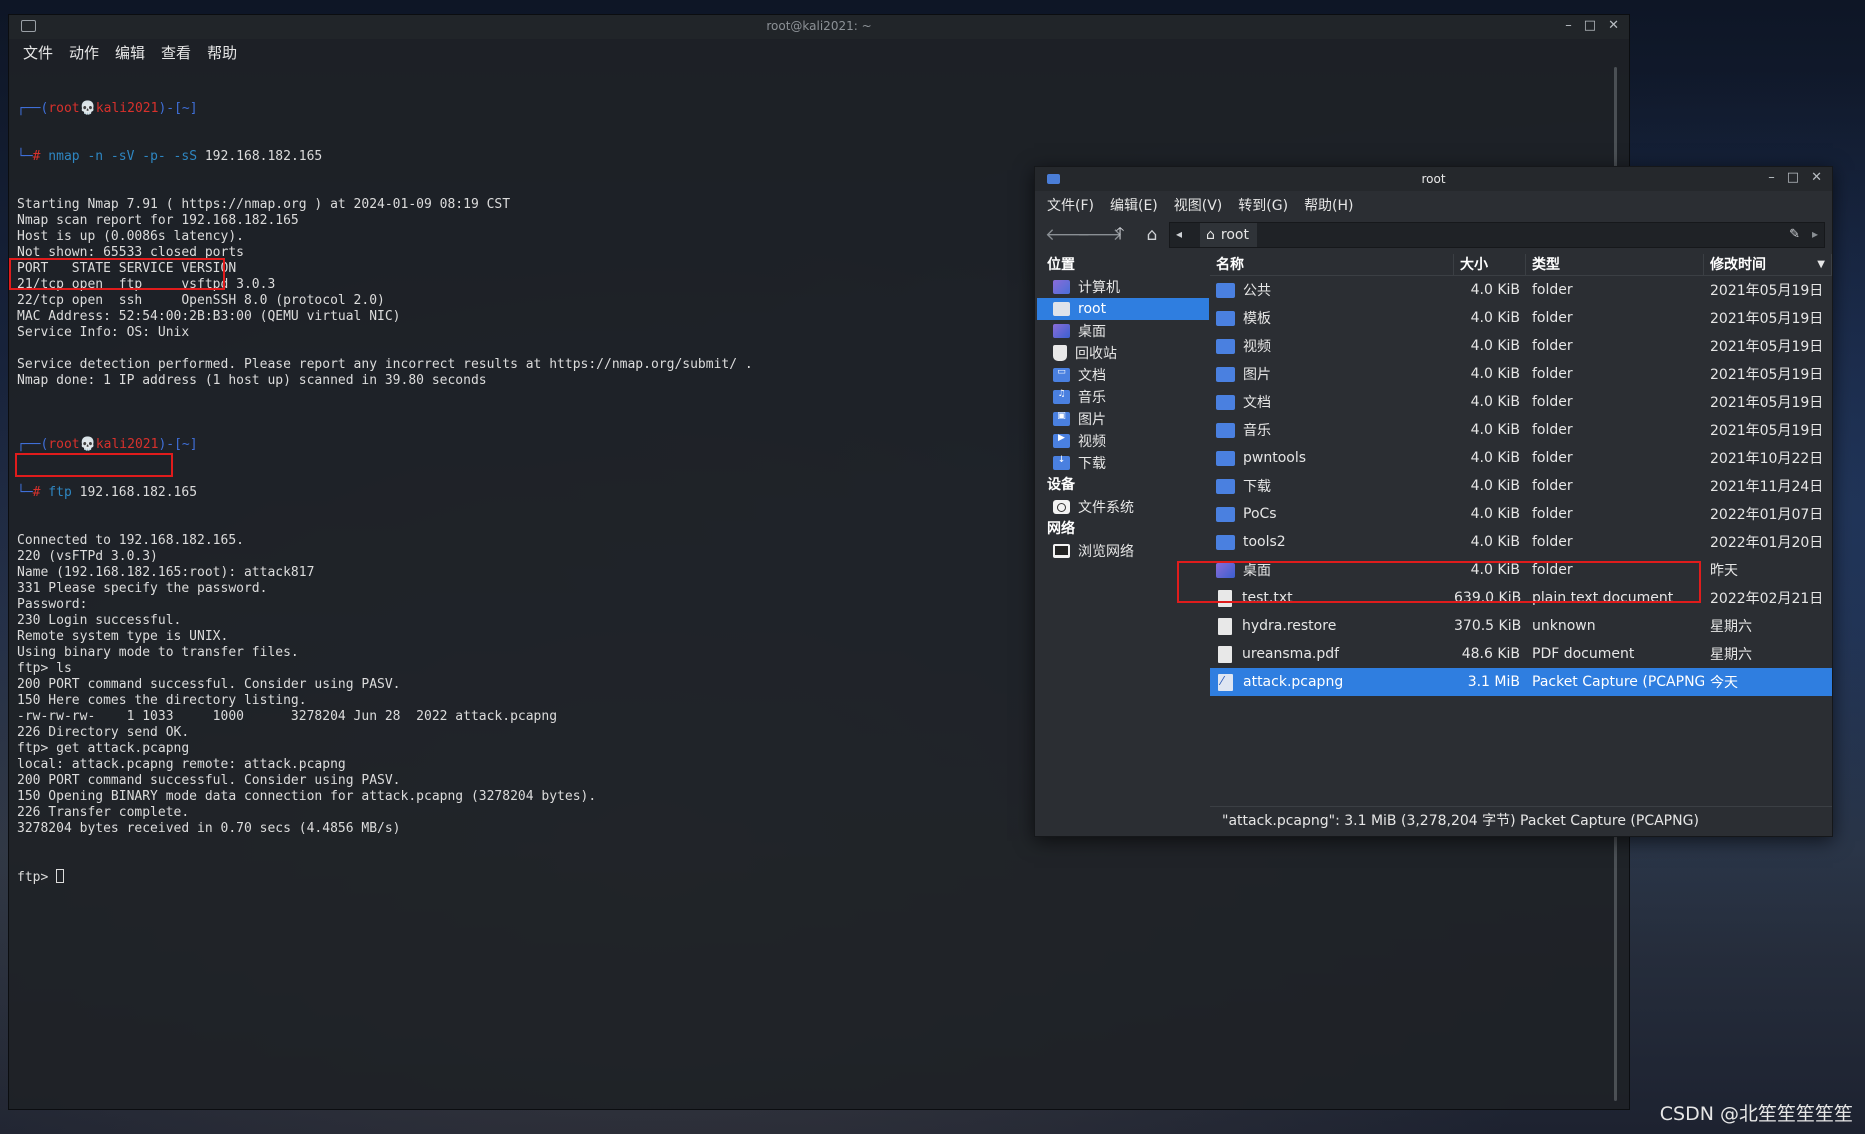 This screenshot has width=1865, height=1134. I want to click on home-folder-icon, so click(1061, 309).